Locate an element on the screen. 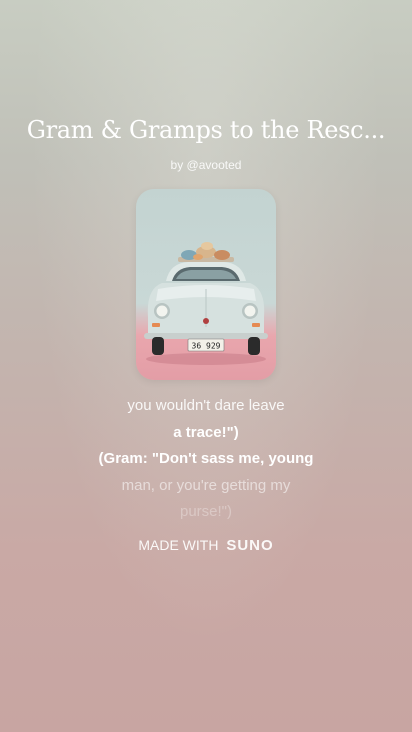 This screenshot has width=412, height=732. lyric-line: man, or you're getting my is located at coordinates (206, 485).